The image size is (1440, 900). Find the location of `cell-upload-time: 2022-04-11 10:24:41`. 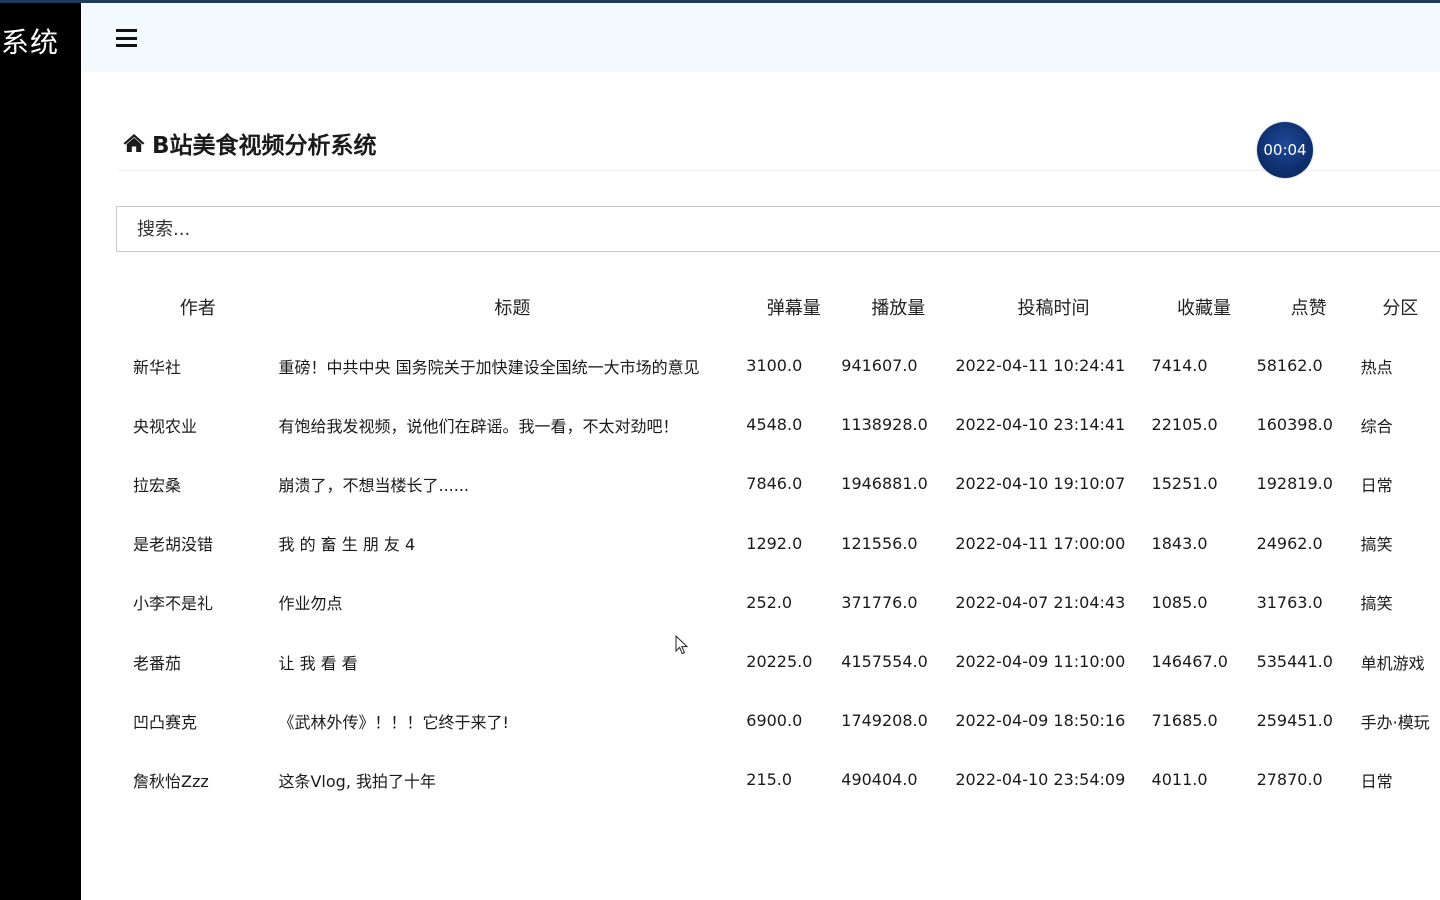

cell-upload-time: 2022-04-11 10:24:41 is located at coordinates (1040, 366).